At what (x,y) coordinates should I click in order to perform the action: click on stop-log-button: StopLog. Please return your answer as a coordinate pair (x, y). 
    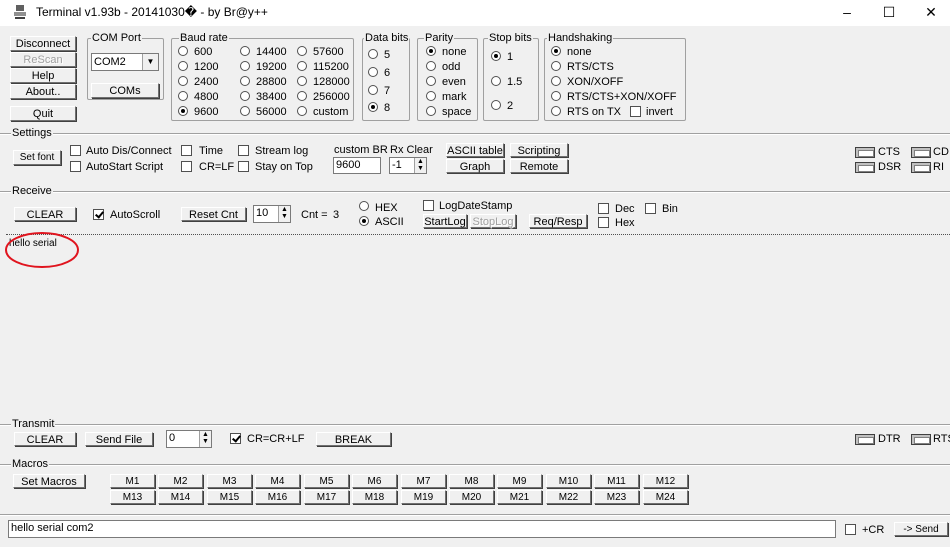
    Looking at the image, I should click on (493, 221).